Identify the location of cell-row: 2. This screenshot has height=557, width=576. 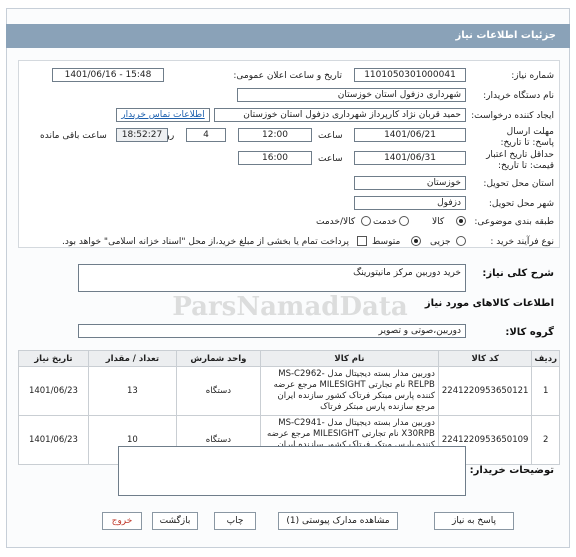
(545, 440).